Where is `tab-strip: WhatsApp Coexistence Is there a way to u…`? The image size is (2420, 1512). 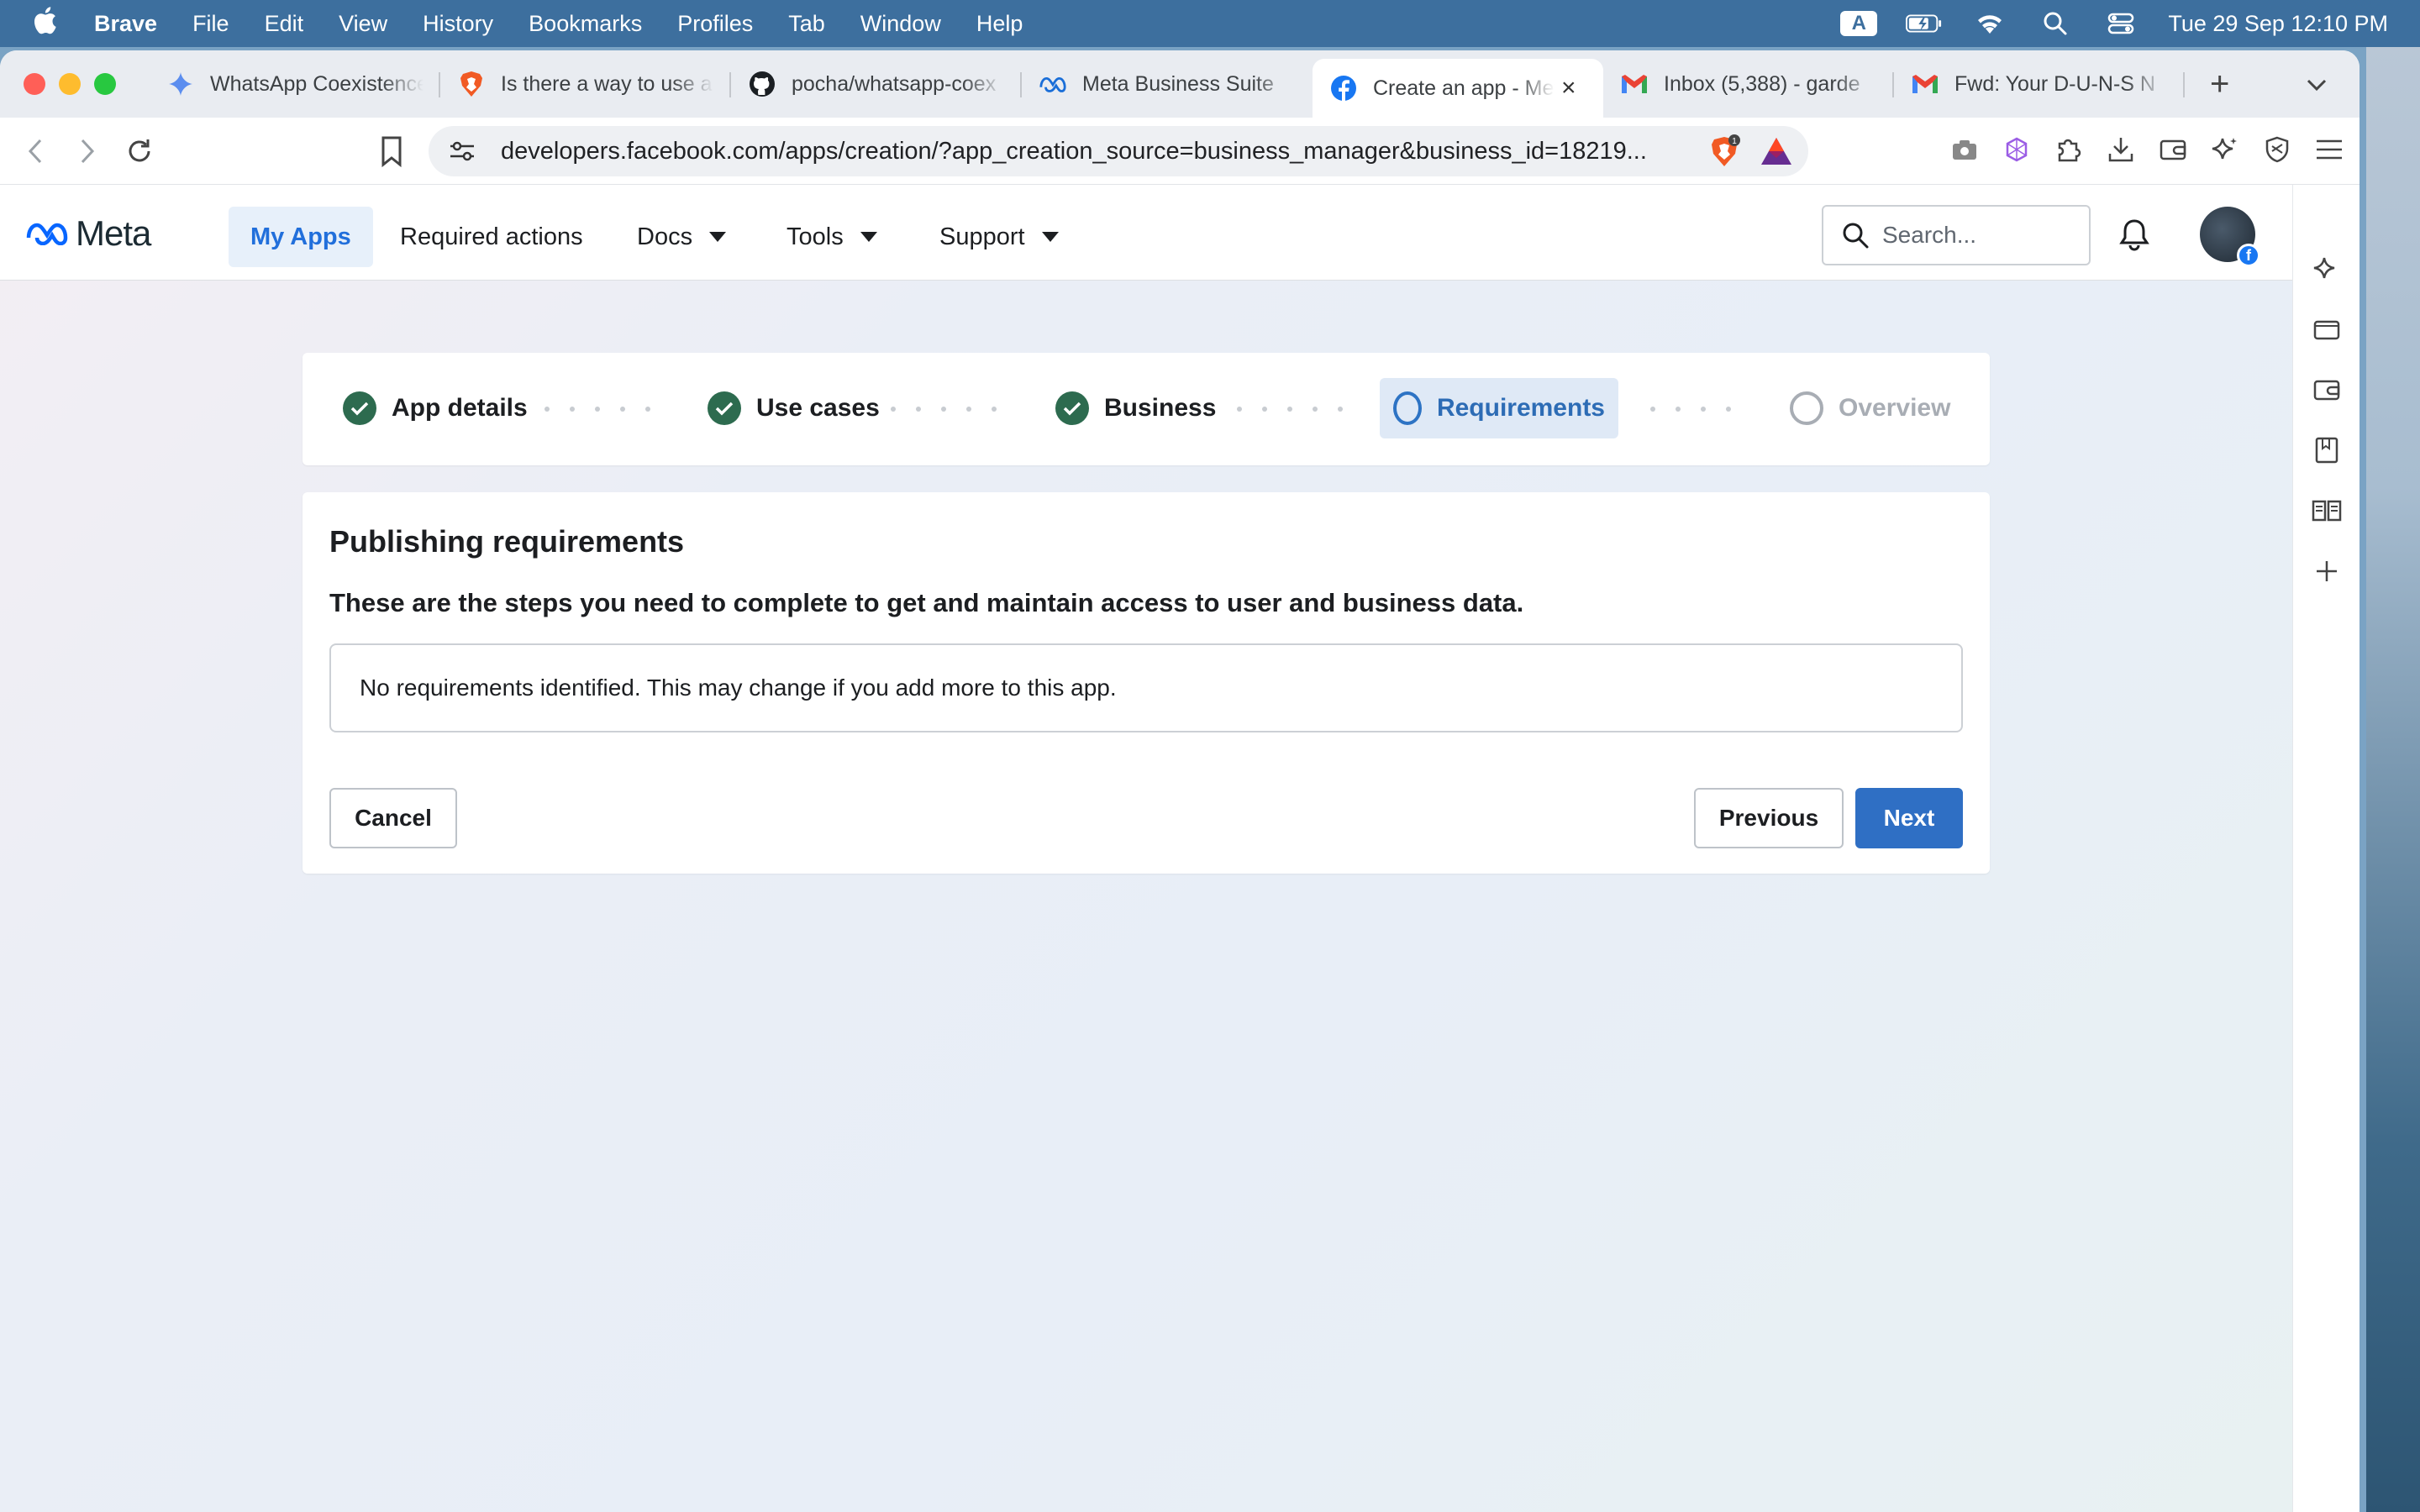 tab-strip: WhatsApp Coexistence Is there a way to u… is located at coordinates (1180, 84).